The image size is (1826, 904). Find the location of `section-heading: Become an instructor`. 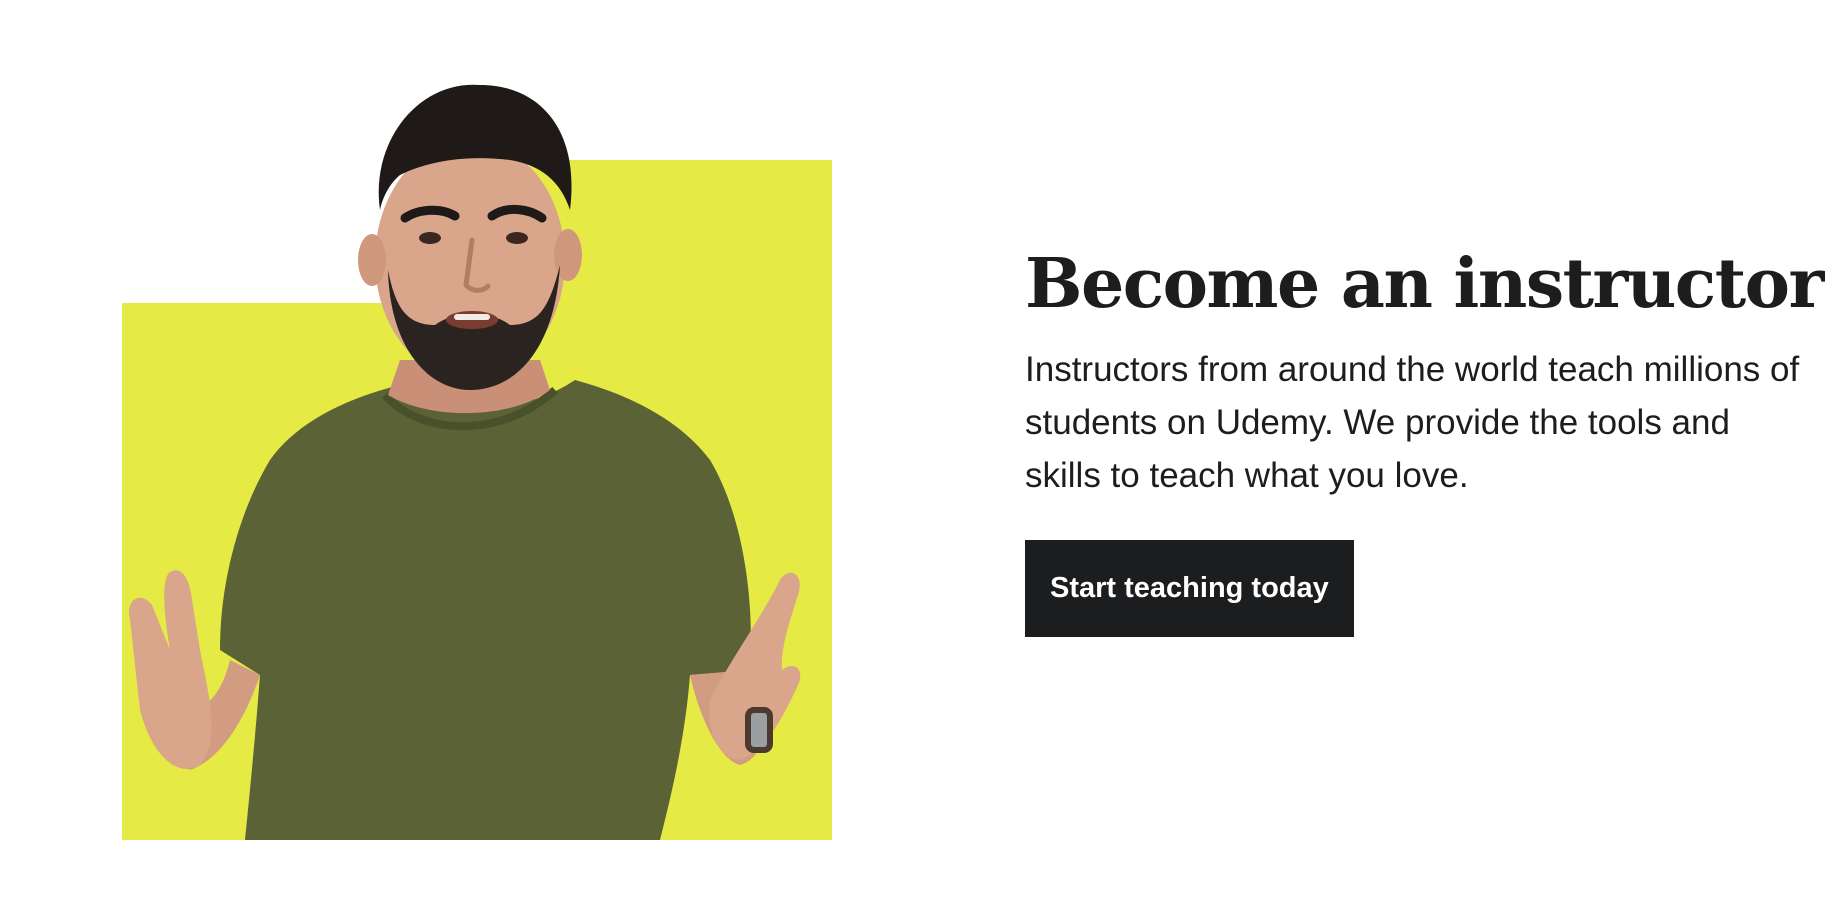

section-heading: Become an instructor is located at coordinates (1424, 284).